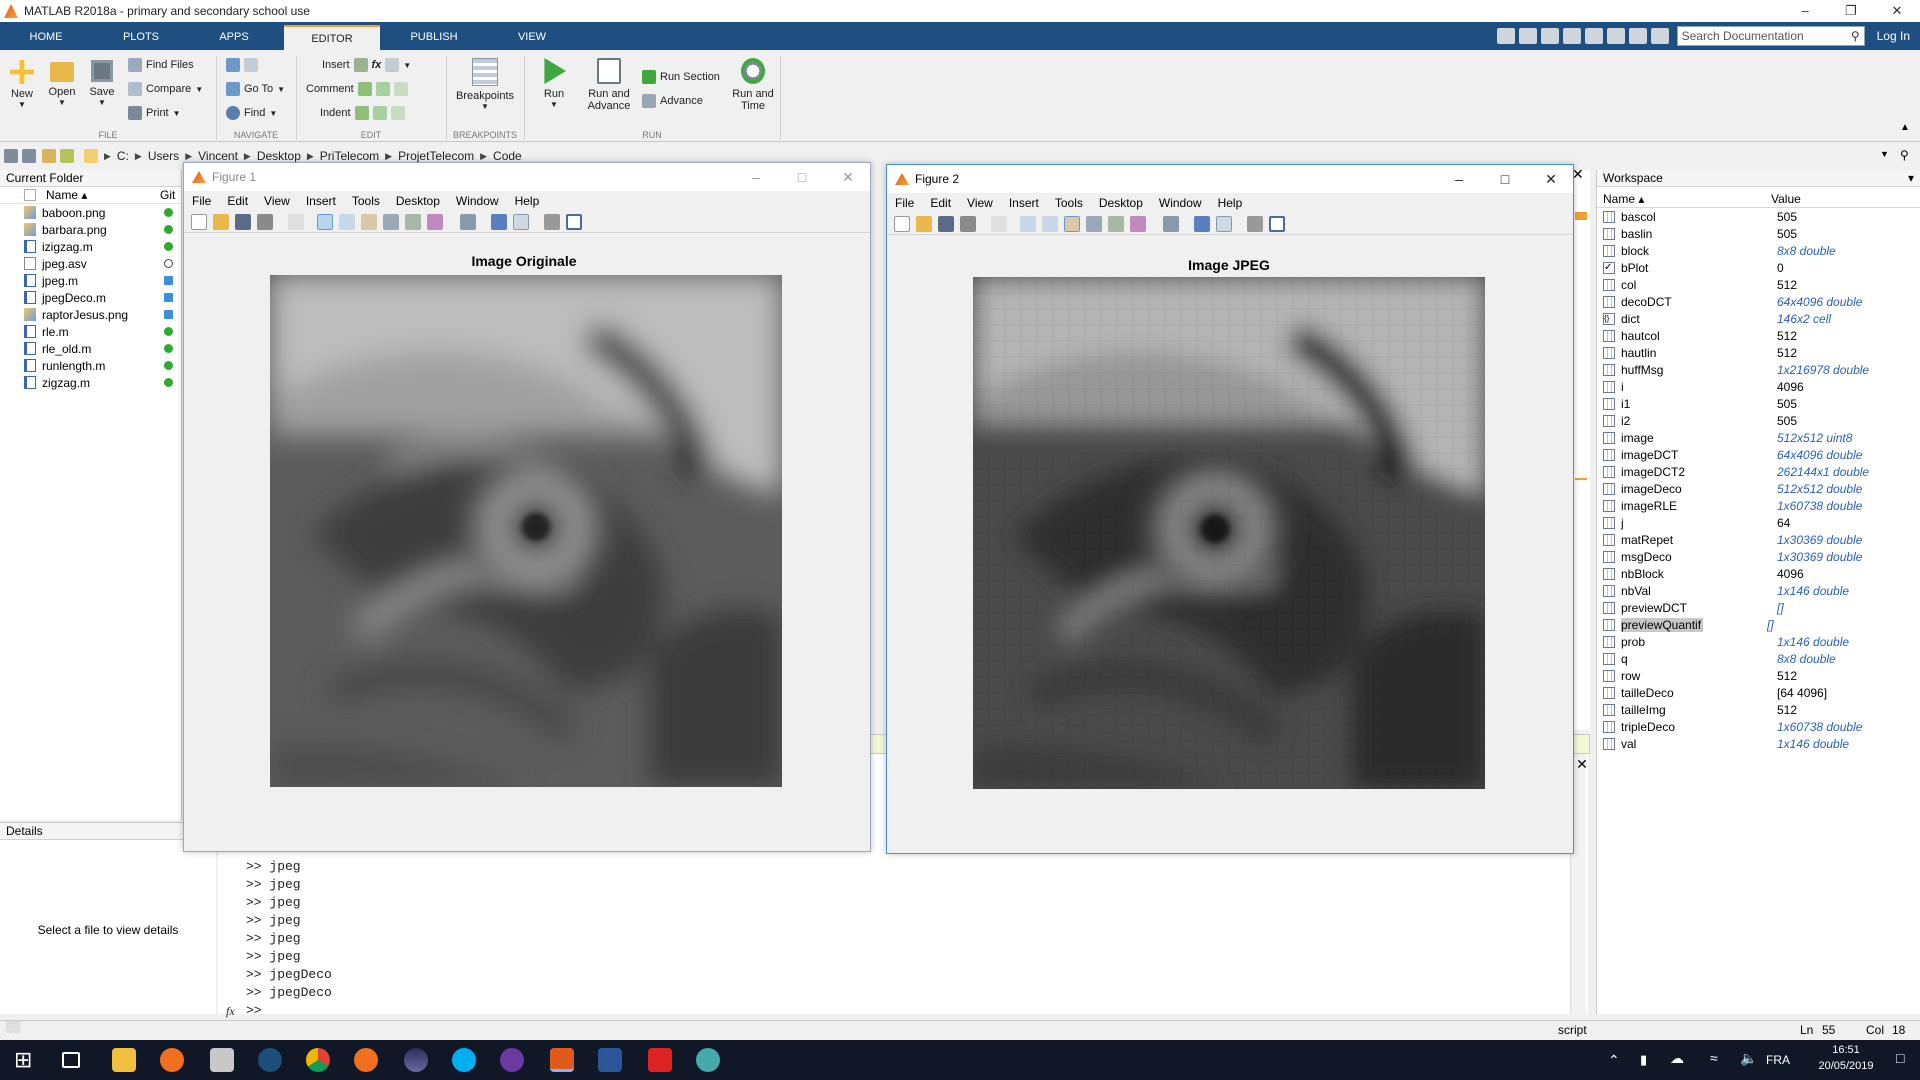 This screenshot has height=1080, width=1920. What do you see at coordinates (1581, 479) in the screenshot?
I see `editor-warning-line` at bounding box center [1581, 479].